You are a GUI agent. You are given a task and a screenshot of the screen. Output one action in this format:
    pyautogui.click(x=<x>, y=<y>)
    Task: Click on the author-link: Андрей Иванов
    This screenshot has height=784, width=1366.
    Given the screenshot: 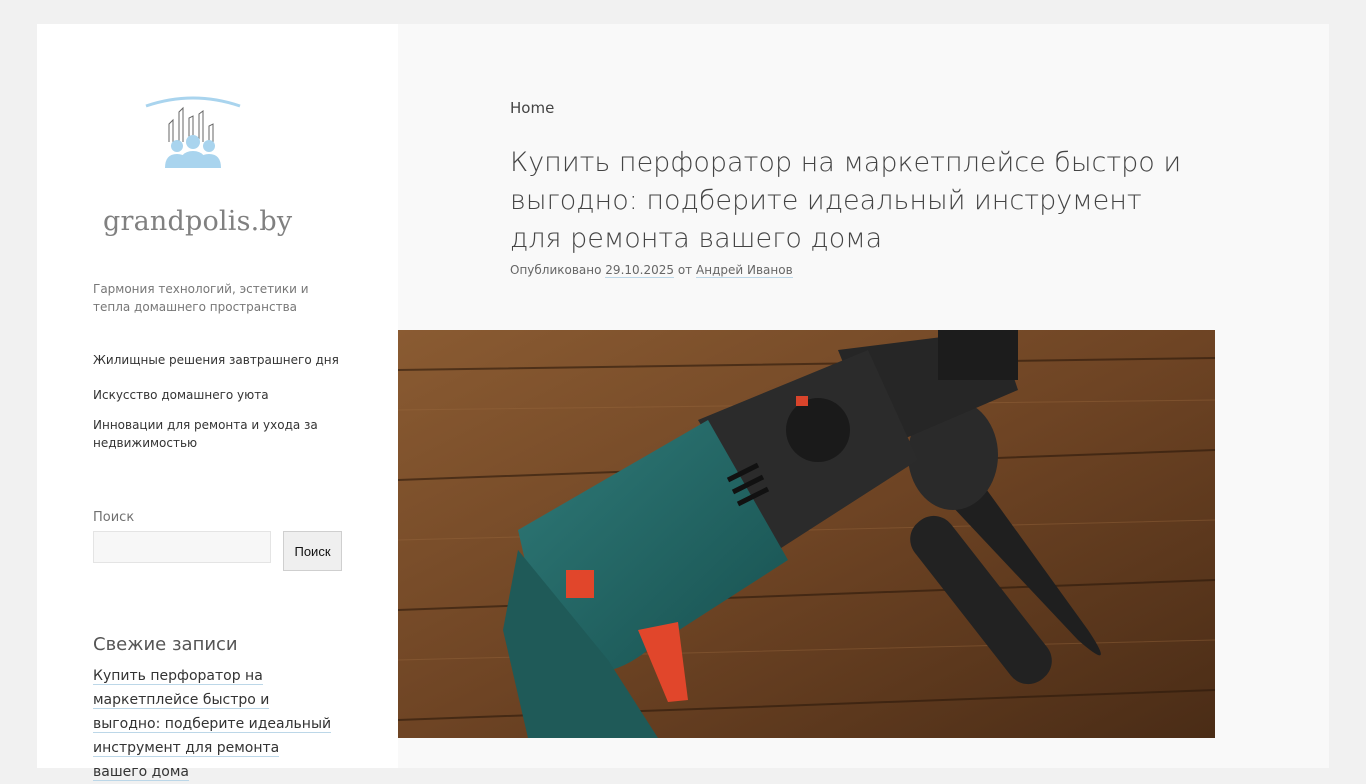 What is the action you would take?
    pyautogui.click(x=744, y=270)
    